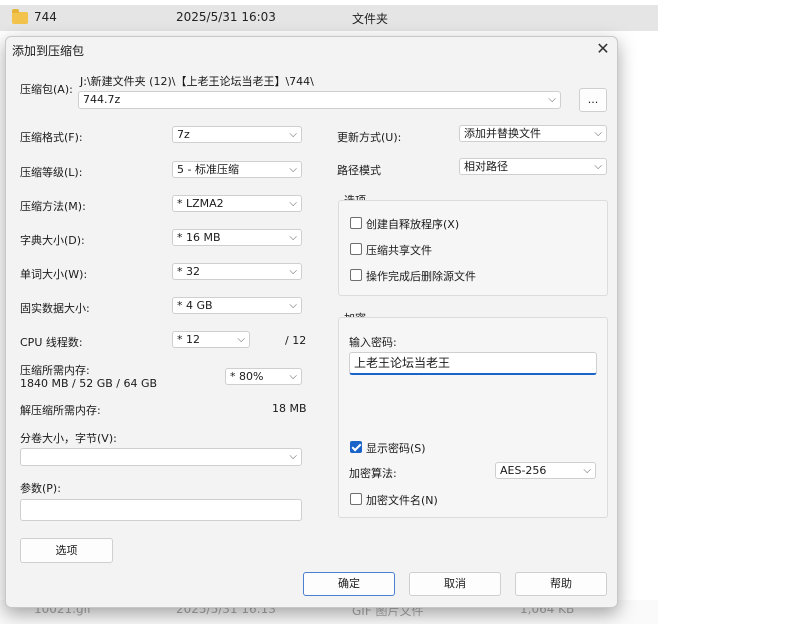 The width and height of the screenshot is (800, 624). Describe the element at coordinates (413, 224) in the screenshot. I see `sfx-label: 创建自释放程序(X)` at that location.